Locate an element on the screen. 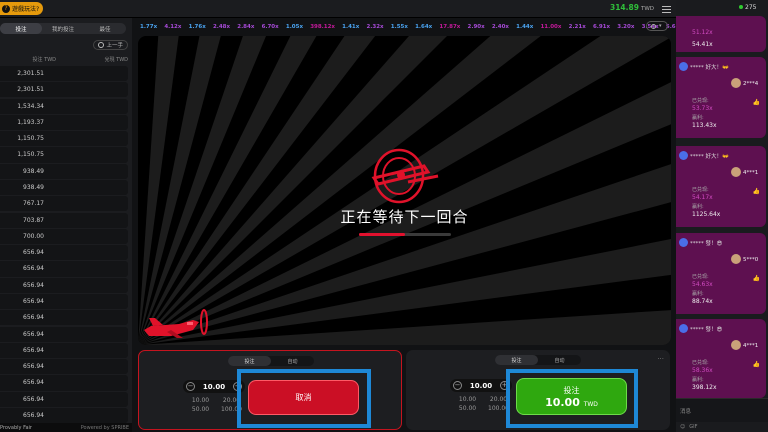 The image size is (768, 432). previous-round-button: 上一手 is located at coordinates (110, 45).